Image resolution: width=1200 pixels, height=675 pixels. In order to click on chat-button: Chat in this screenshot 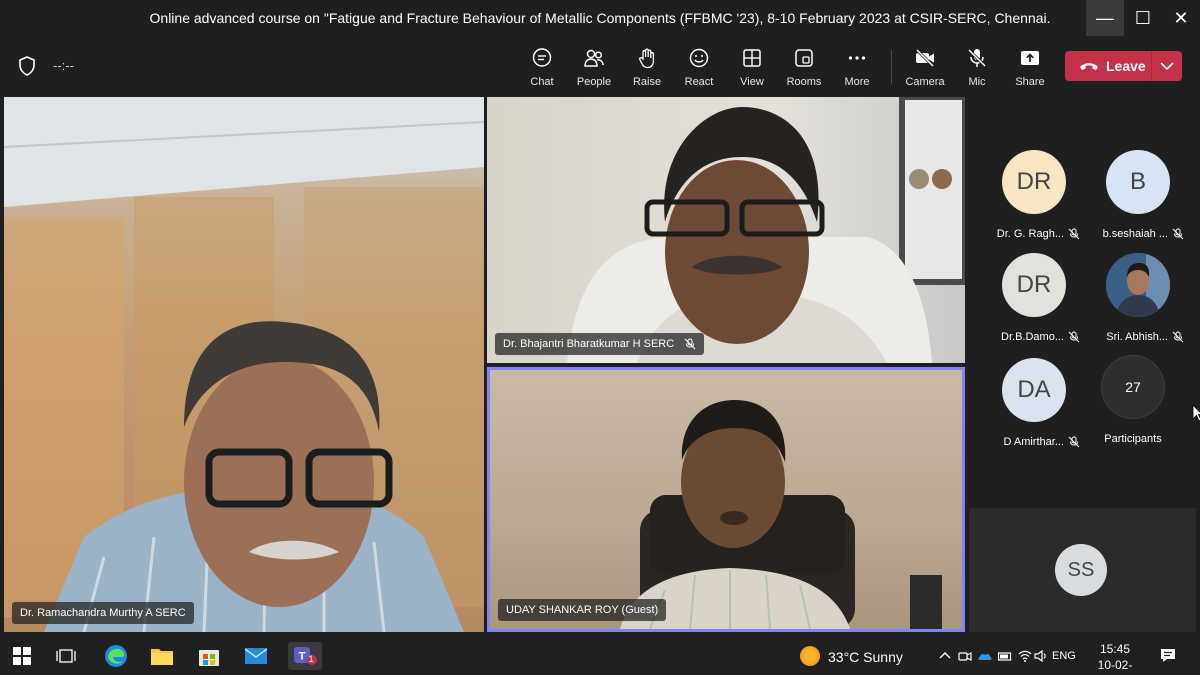, I will do `click(542, 67)`.